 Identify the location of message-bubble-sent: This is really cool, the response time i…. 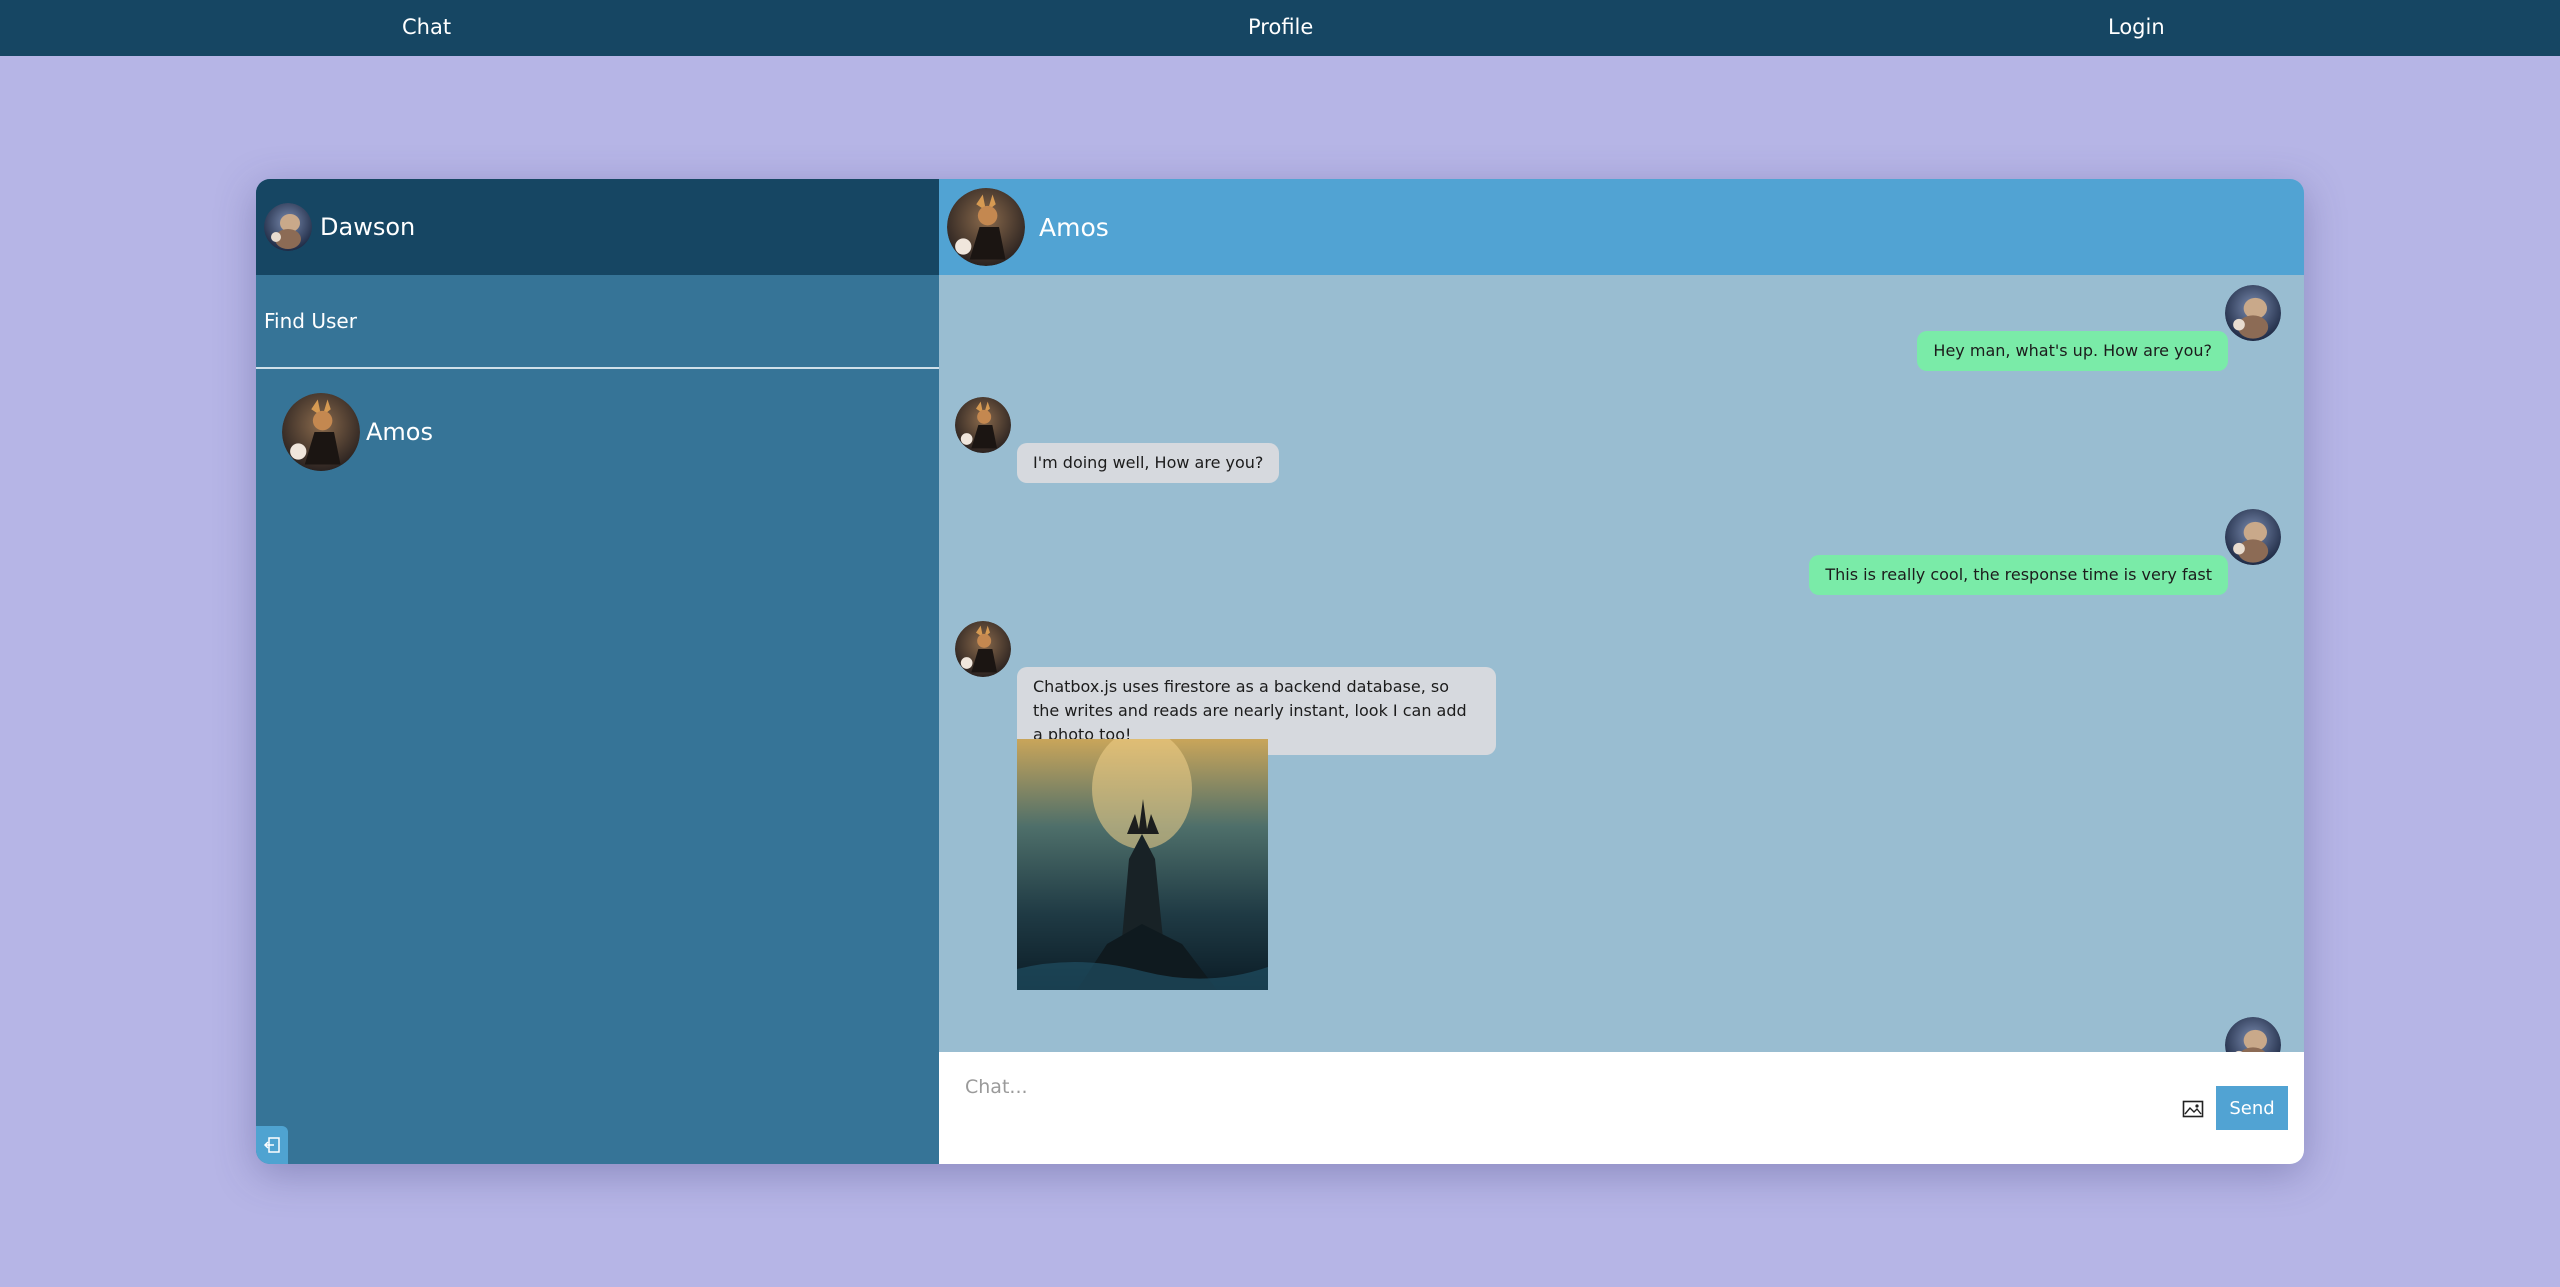
(2018, 575).